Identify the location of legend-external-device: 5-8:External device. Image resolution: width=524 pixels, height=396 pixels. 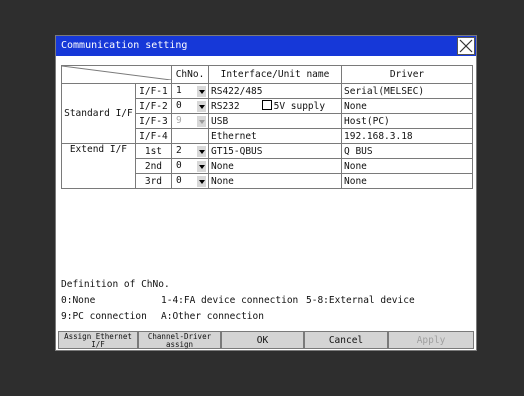
(360, 300).